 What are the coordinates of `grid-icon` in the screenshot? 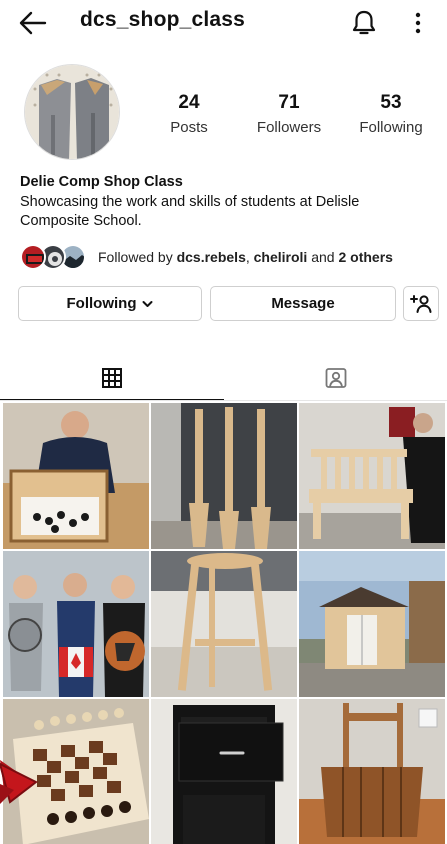 It's located at (112, 377).